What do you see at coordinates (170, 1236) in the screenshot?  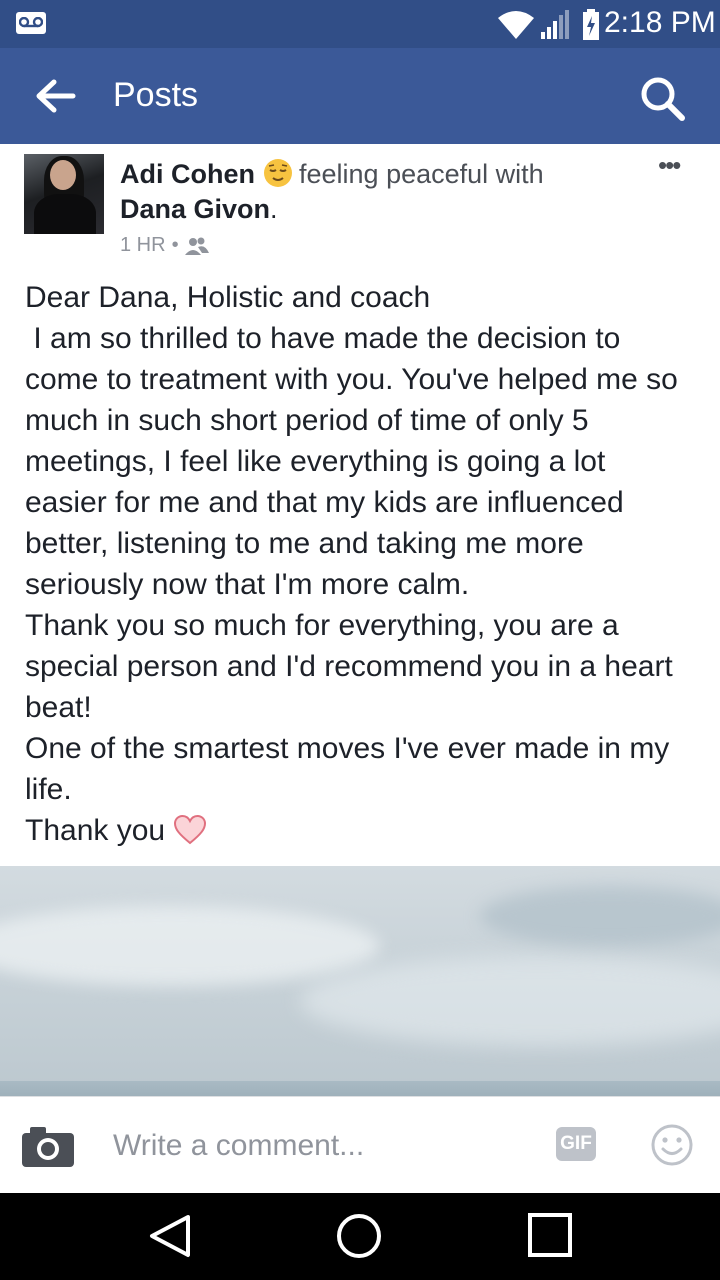 I see `back-triangle-icon` at bounding box center [170, 1236].